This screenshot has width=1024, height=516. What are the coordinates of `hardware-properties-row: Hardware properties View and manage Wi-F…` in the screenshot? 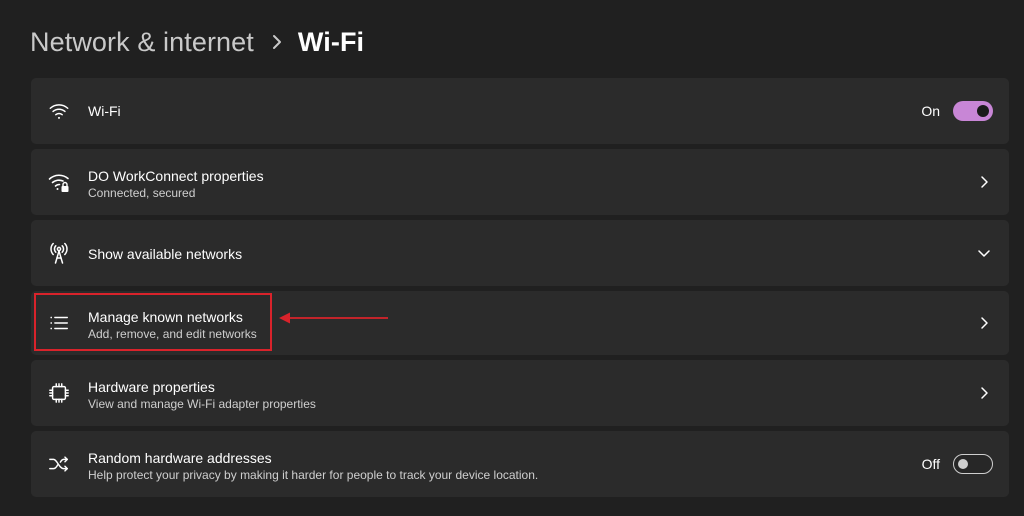 It's located at (520, 393).